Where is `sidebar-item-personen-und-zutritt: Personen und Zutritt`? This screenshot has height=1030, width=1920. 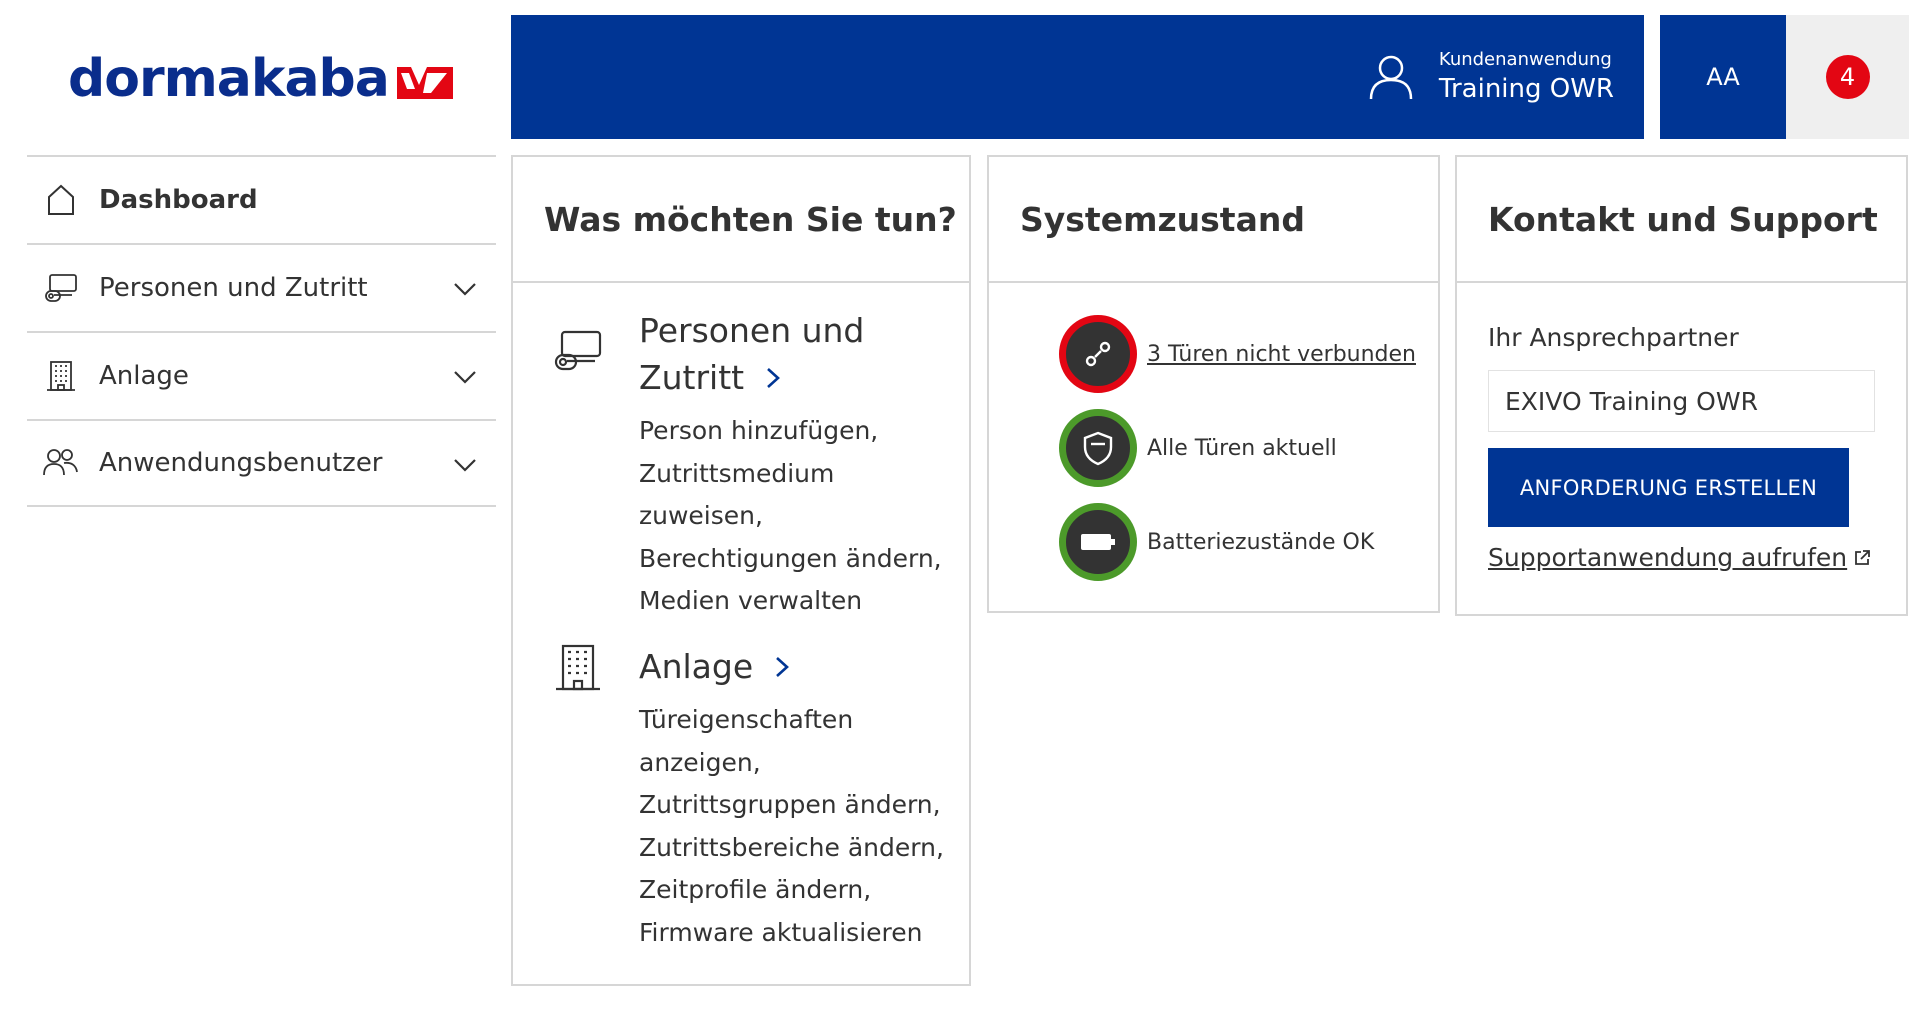
sidebar-item-personen-und-zutritt: Personen und Zutritt is located at coordinates (261, 287).